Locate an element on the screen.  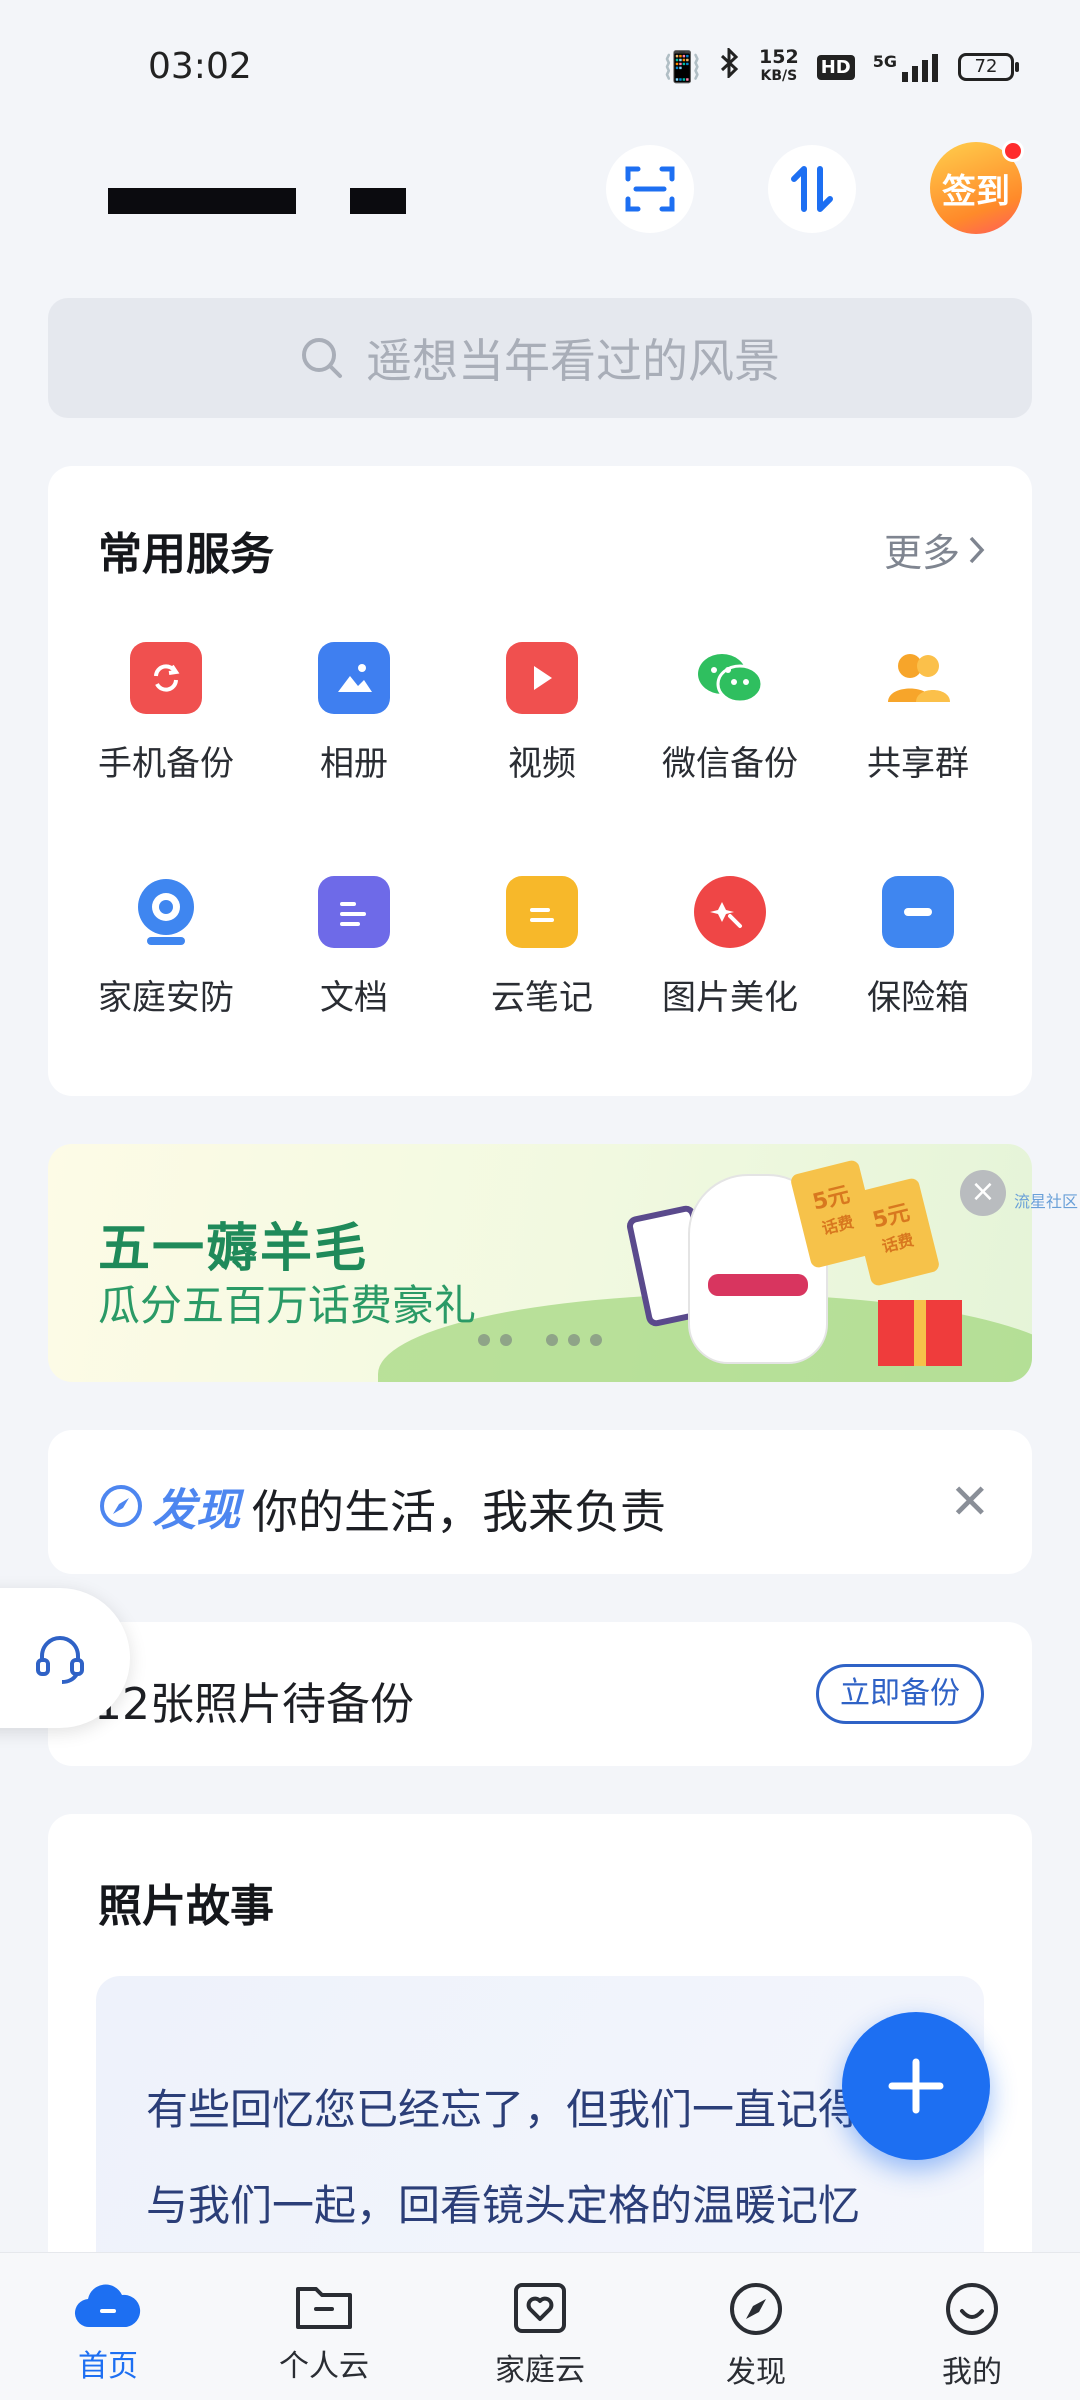
service-label: 微信备份 is located at coordinates (730, 764).